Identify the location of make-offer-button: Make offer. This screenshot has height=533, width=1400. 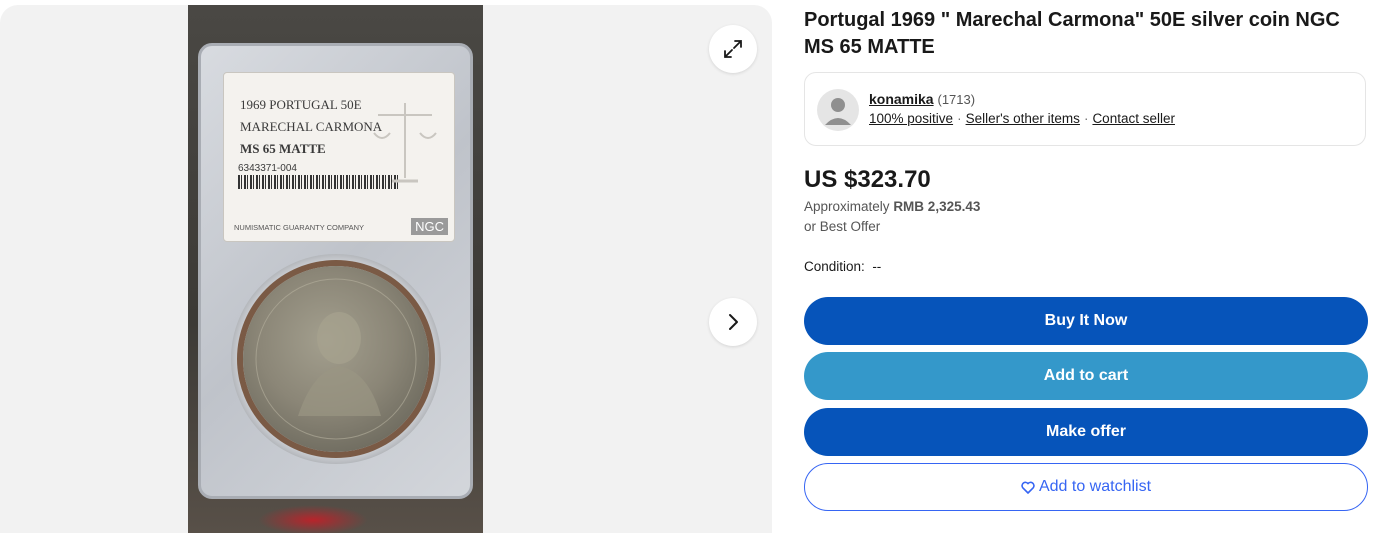
(1086, 432).